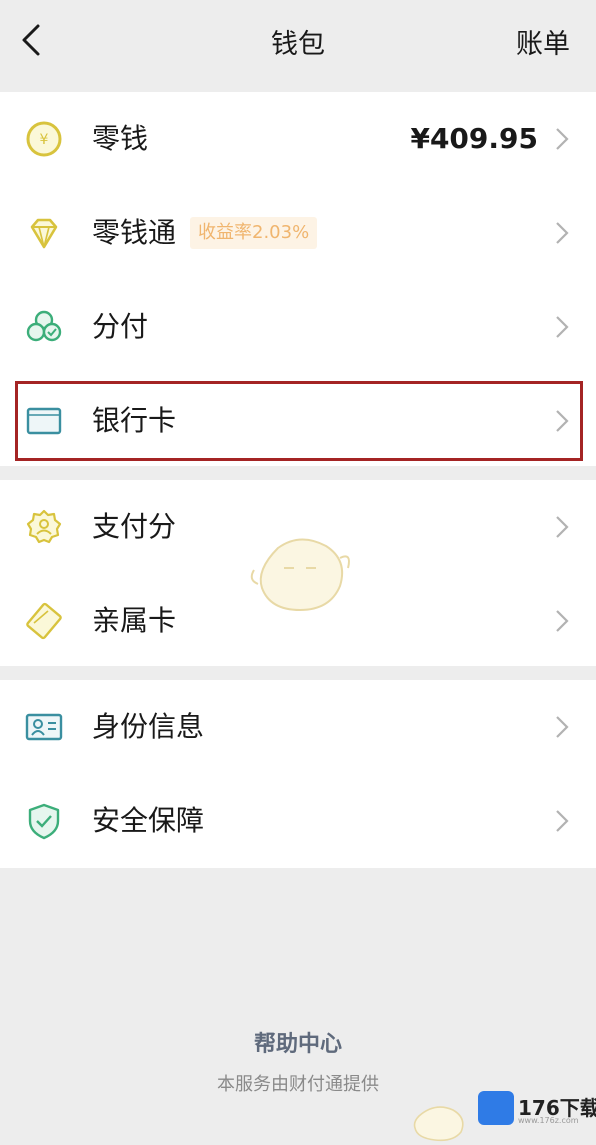 The image size is (596, 1145). Describe the element at coordinates (496, 1108) in the screenshot. I see `cube-logo-icon` at that location.